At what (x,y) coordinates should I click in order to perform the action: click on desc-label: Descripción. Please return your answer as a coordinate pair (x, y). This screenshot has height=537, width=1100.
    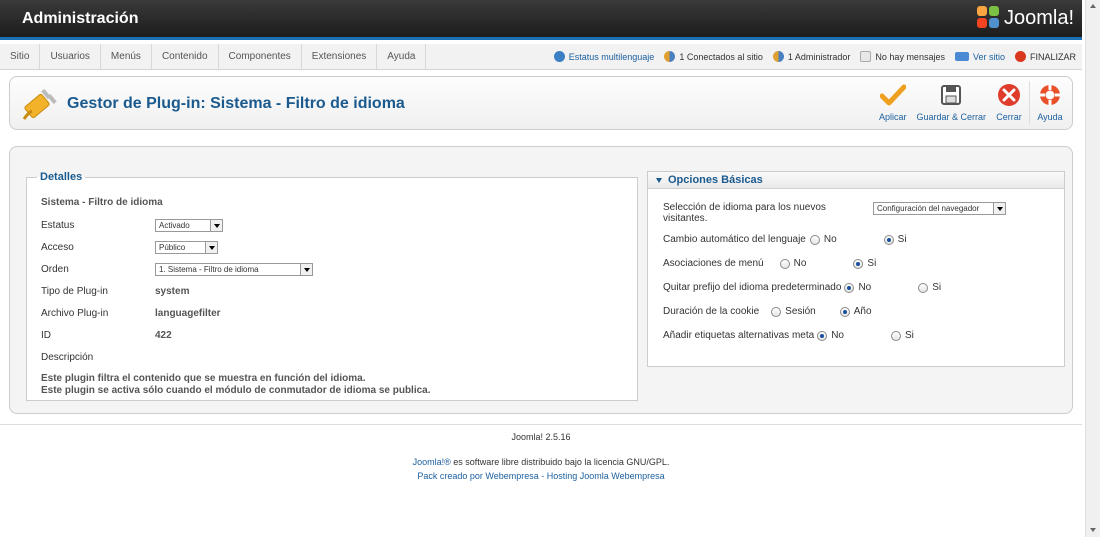
    Looking at the image, I should click on (67, 357).